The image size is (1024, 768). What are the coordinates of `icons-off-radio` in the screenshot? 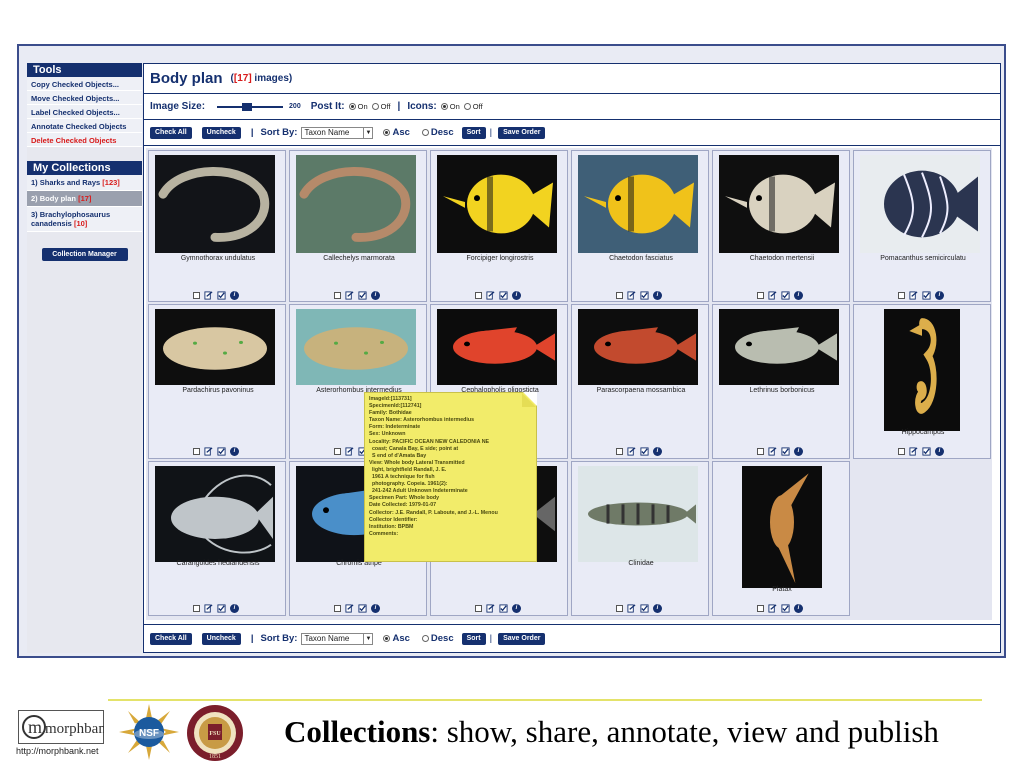 It's located at (467, 106).